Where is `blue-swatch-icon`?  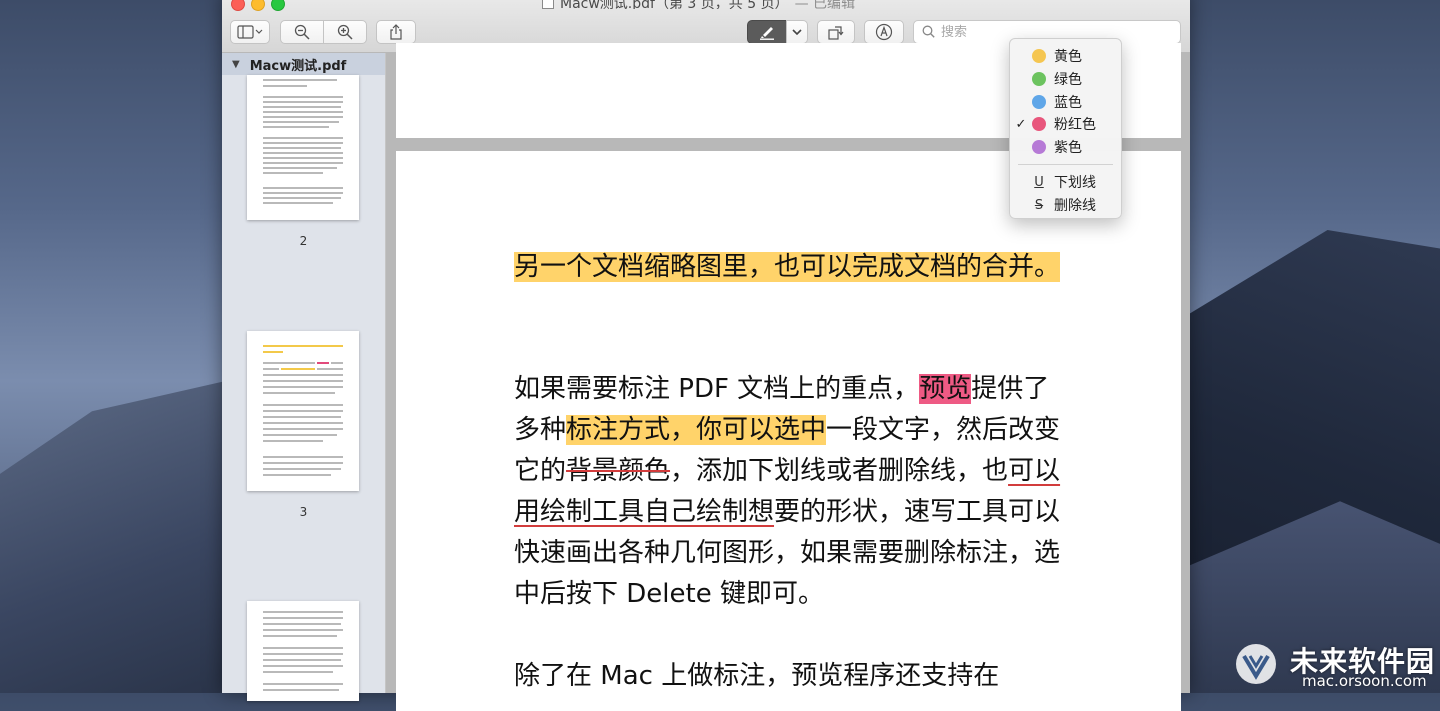 blue-swatch-icon is located at coordinates (1039, 102).